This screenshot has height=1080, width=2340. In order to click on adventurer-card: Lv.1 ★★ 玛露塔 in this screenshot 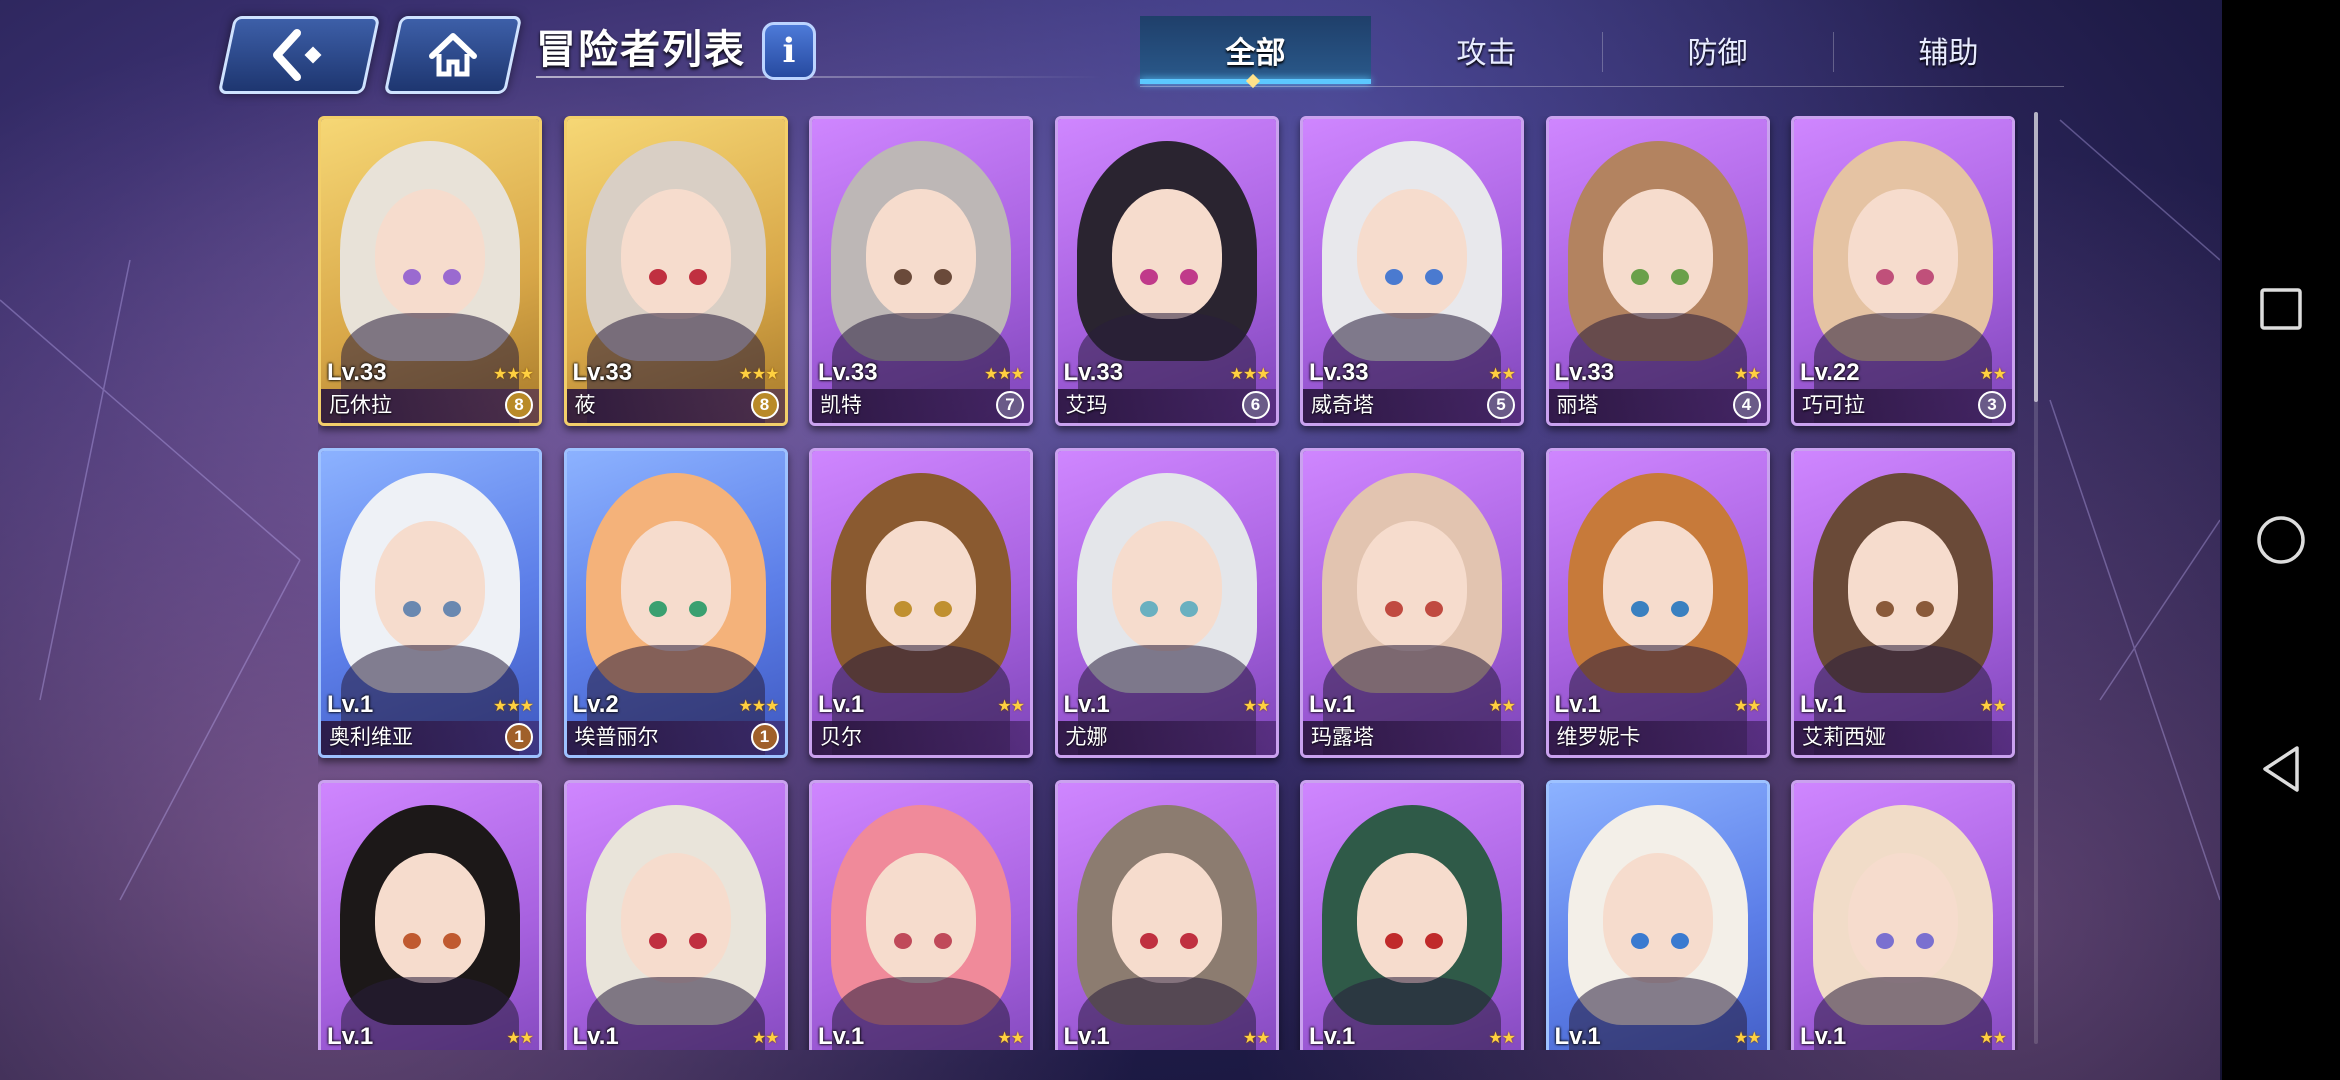, I will do `click(1412, 603)`.